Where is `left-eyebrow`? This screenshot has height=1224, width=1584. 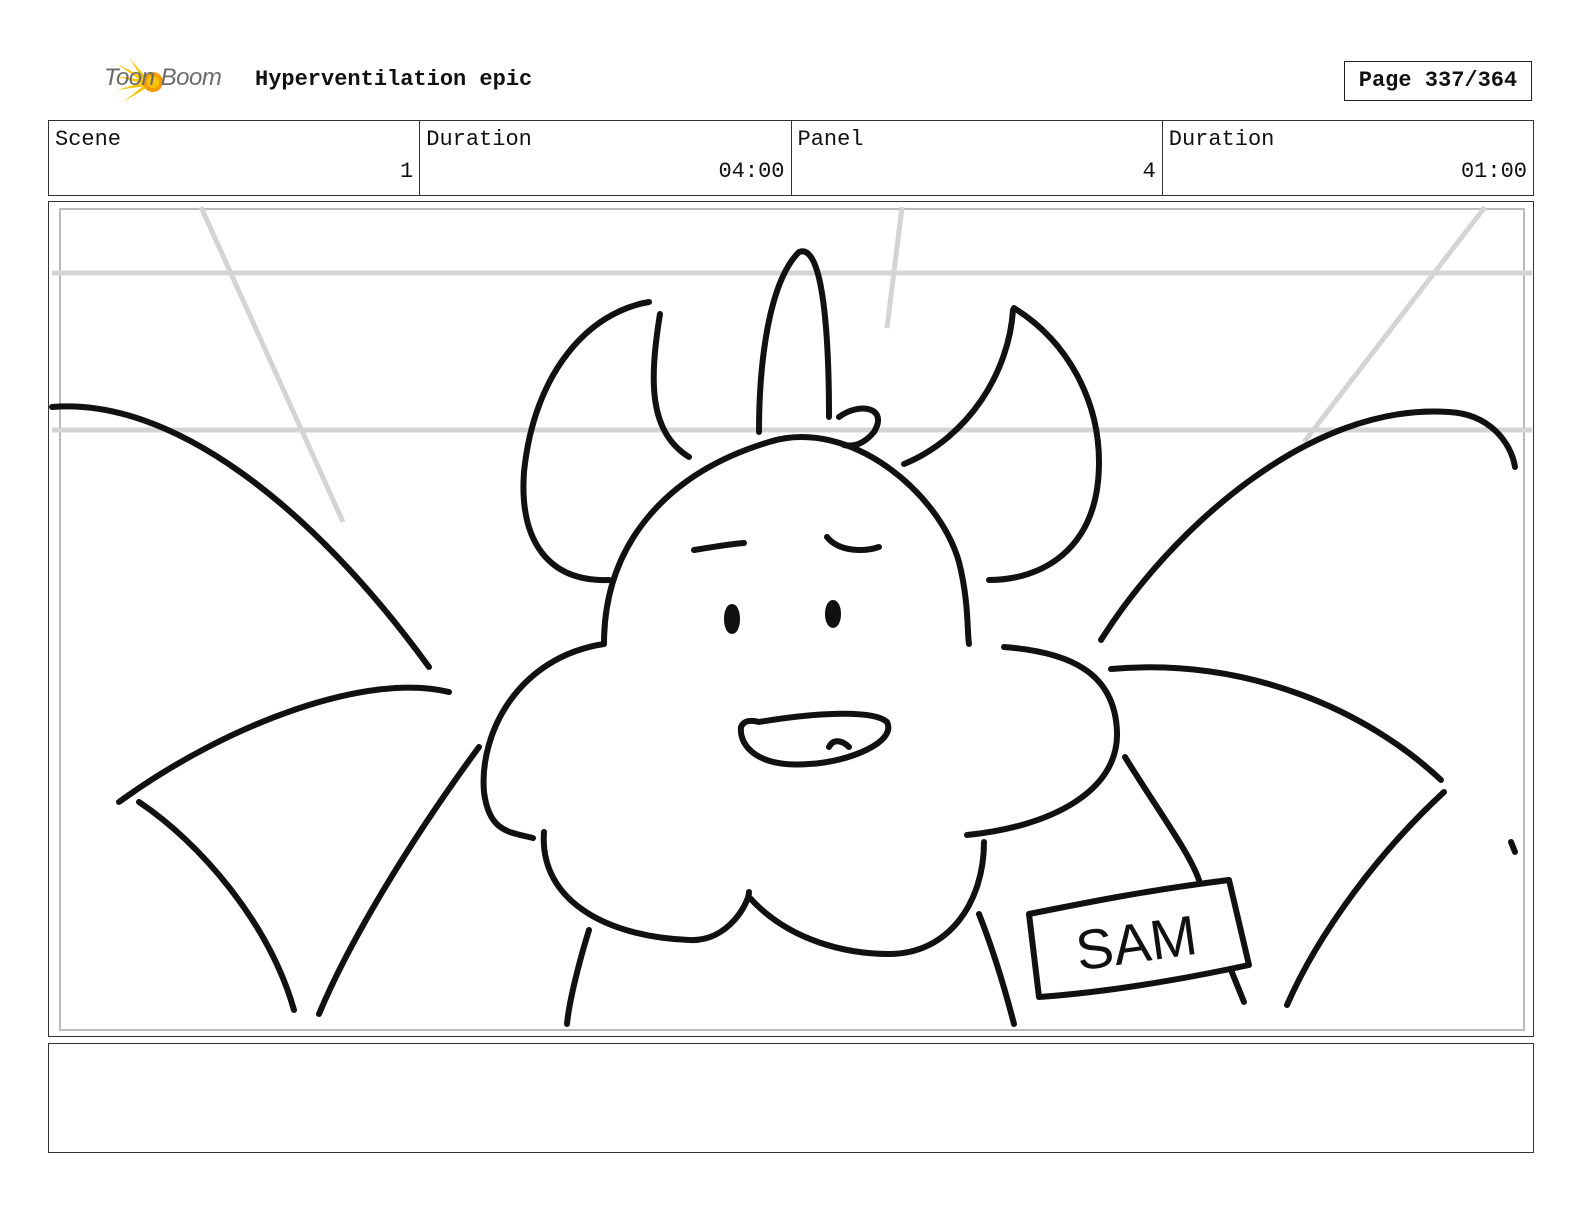 left-eyebrow is located at coordinates (719, 546).